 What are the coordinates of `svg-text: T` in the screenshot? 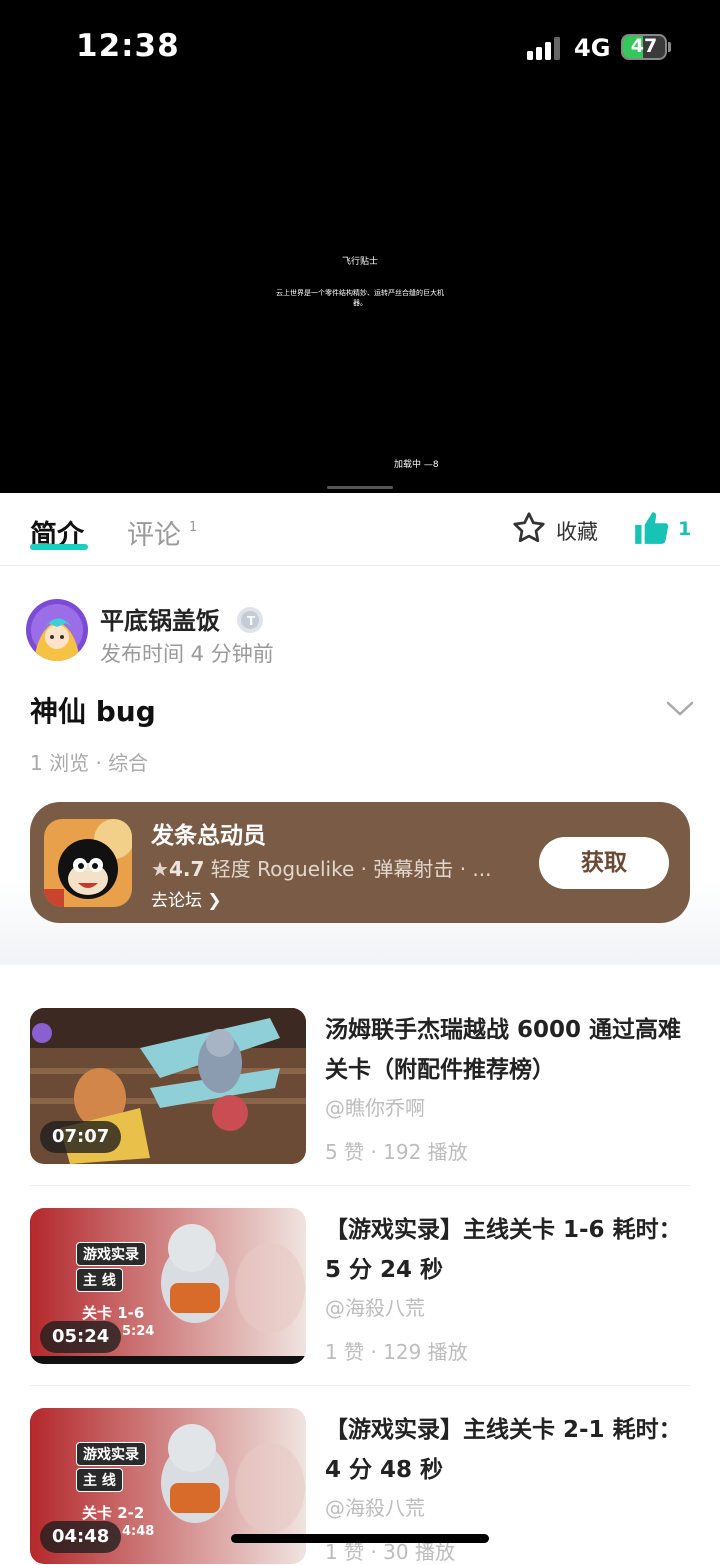 It's located at (251, 621).